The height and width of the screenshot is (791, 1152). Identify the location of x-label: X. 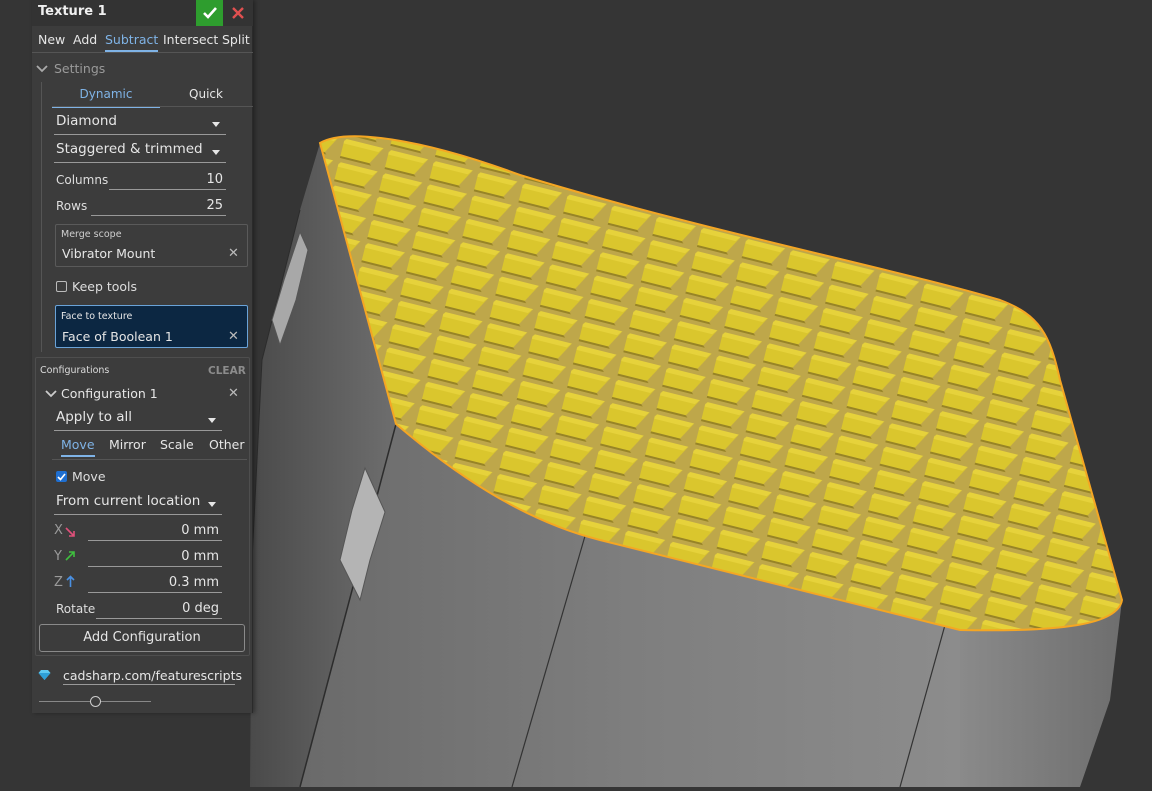
(58, 530).